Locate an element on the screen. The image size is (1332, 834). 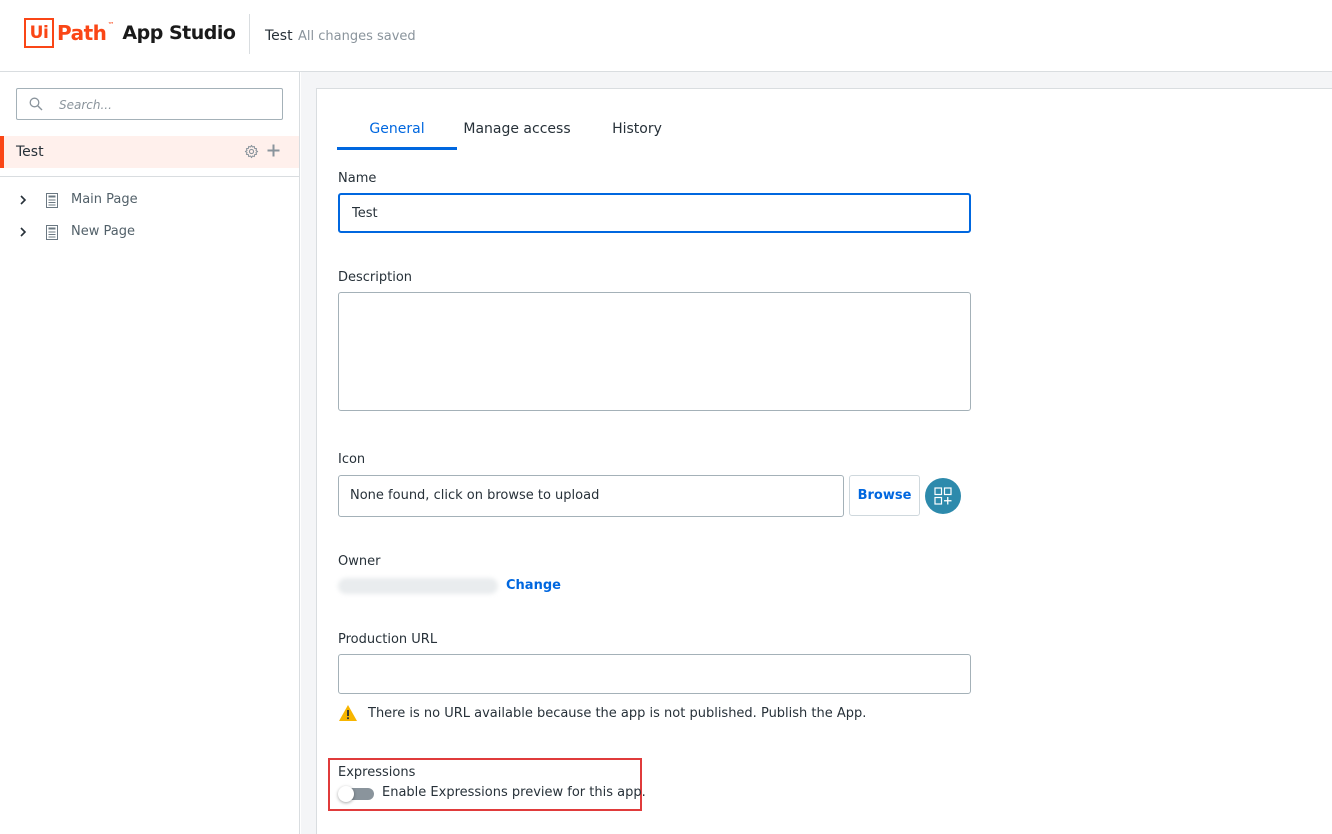
uipath-logo: Ui Path ™ App Studio is located at coordinates (130, 33).